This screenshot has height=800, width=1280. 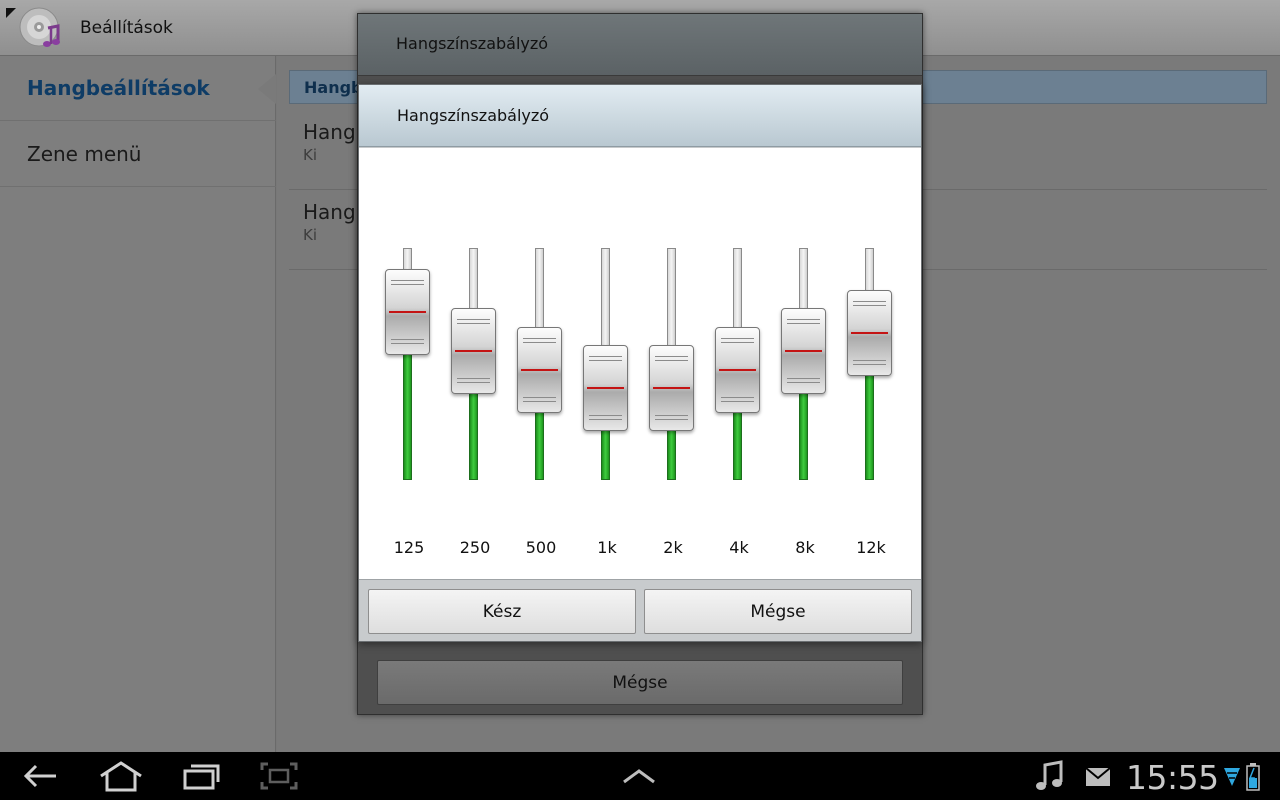 I want to click on eq-band-slider: 12k, so click(x=871, y=414).